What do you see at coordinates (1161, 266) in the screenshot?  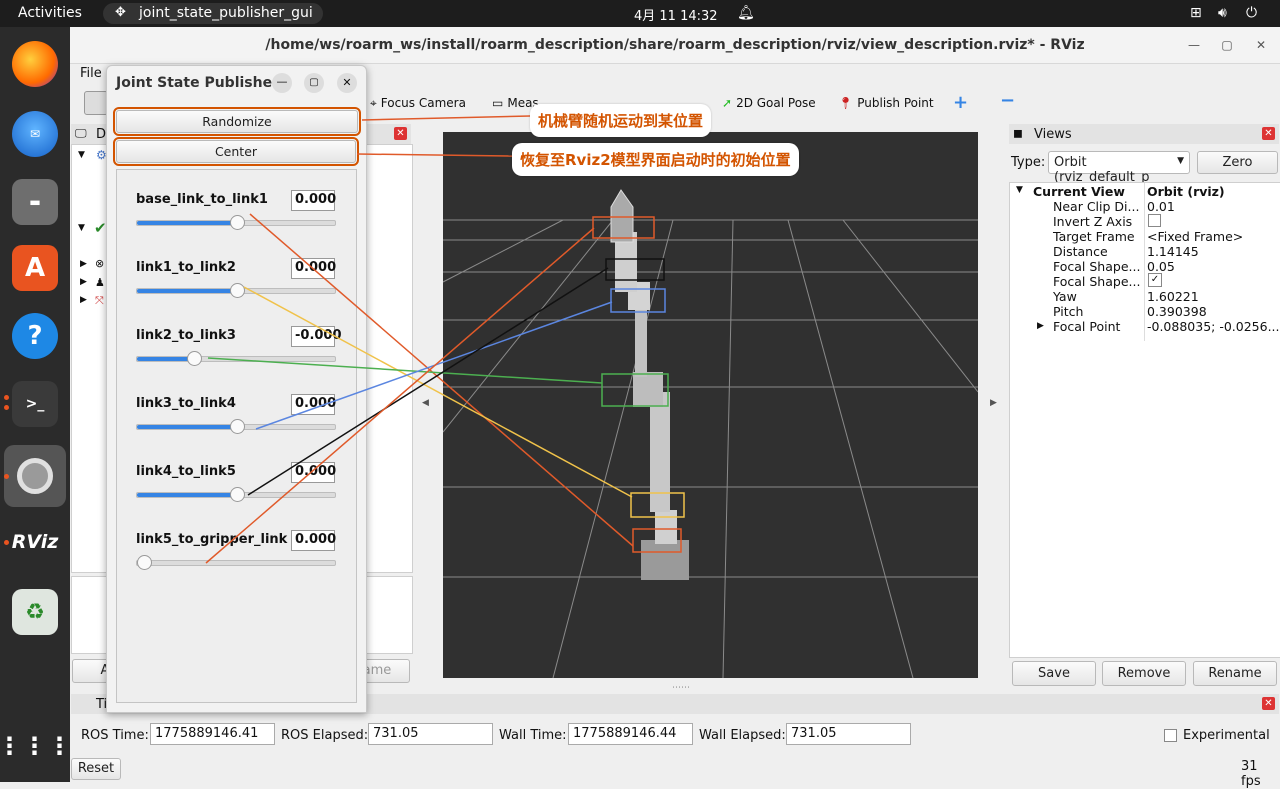 I see `prop-value: 0.05` at bounding box center [1161, 266].